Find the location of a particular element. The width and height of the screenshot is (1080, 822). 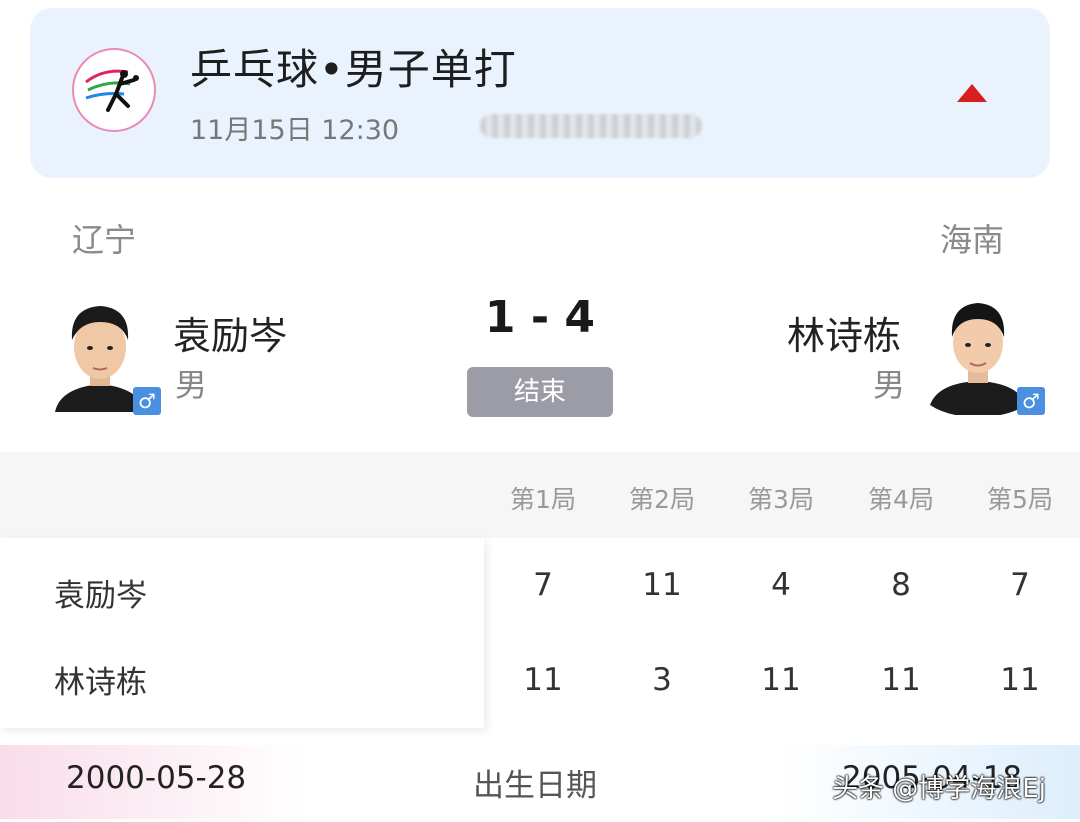

collapse-up-icon is located at coordinates (972, 93).